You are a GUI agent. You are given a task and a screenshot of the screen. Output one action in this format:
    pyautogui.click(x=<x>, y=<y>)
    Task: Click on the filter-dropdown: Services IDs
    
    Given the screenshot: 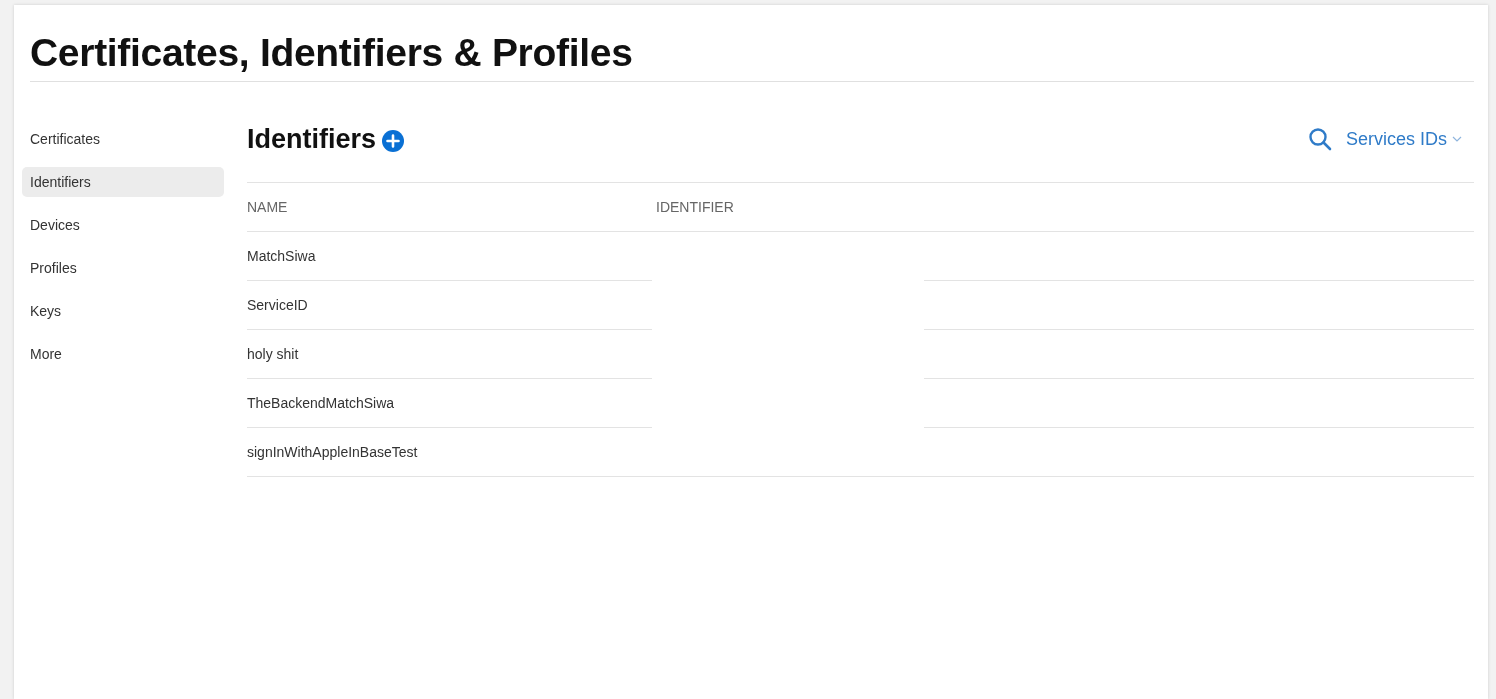 What is the action you would take?
    pyautogui.click(x=1403, y=139)
    